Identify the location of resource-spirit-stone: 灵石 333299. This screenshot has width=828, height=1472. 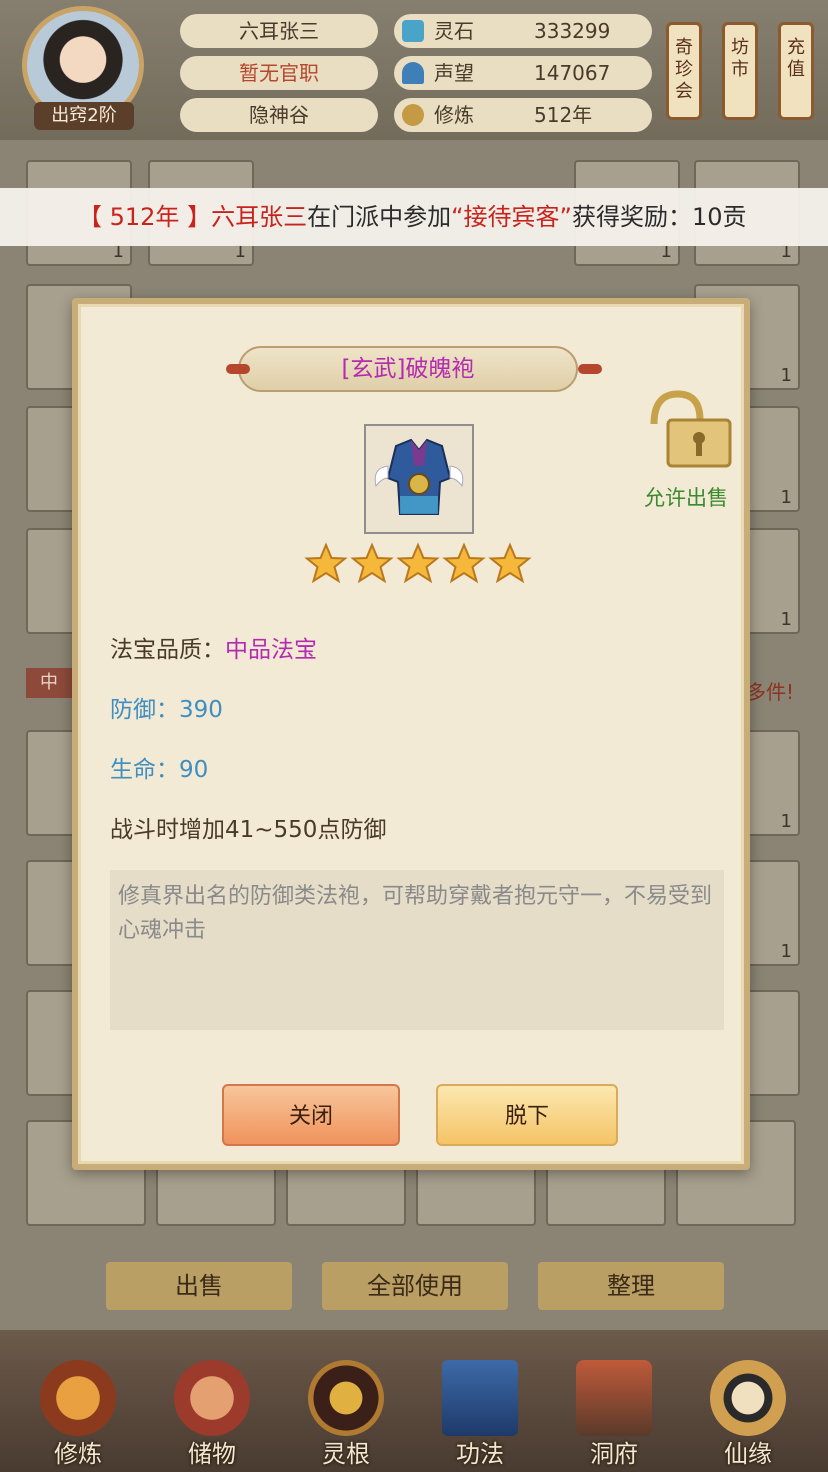
(523, 31).